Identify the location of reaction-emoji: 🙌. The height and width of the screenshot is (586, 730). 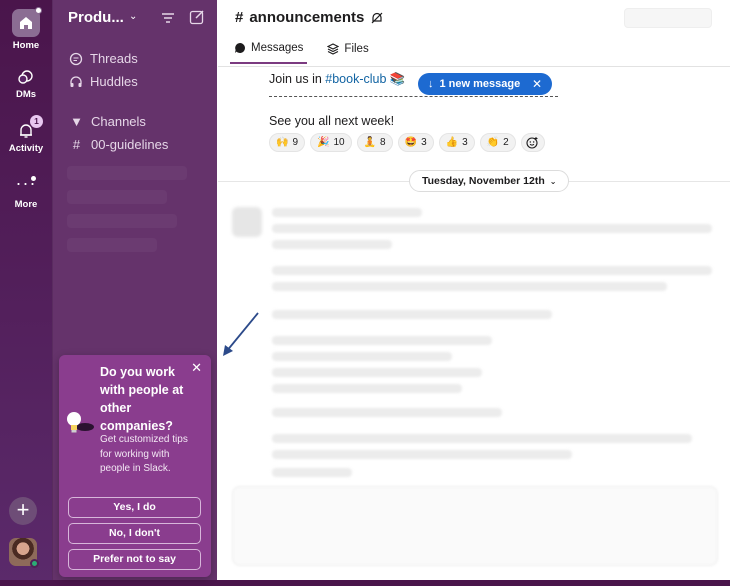
(282, 142).